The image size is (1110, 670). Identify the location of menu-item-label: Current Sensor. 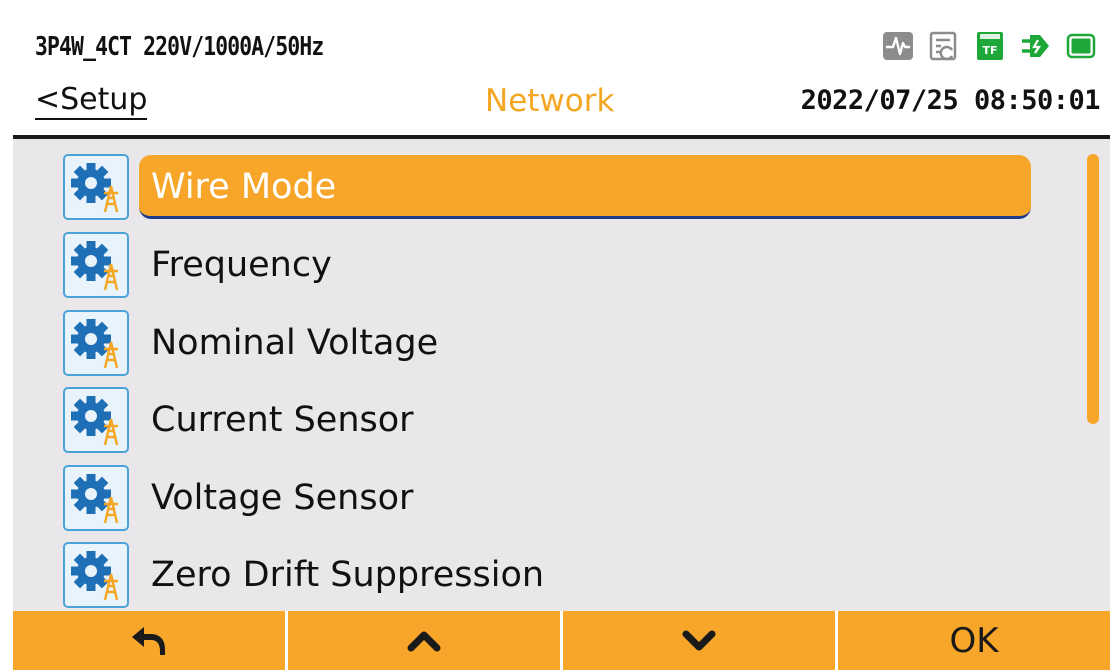
(282, 420).